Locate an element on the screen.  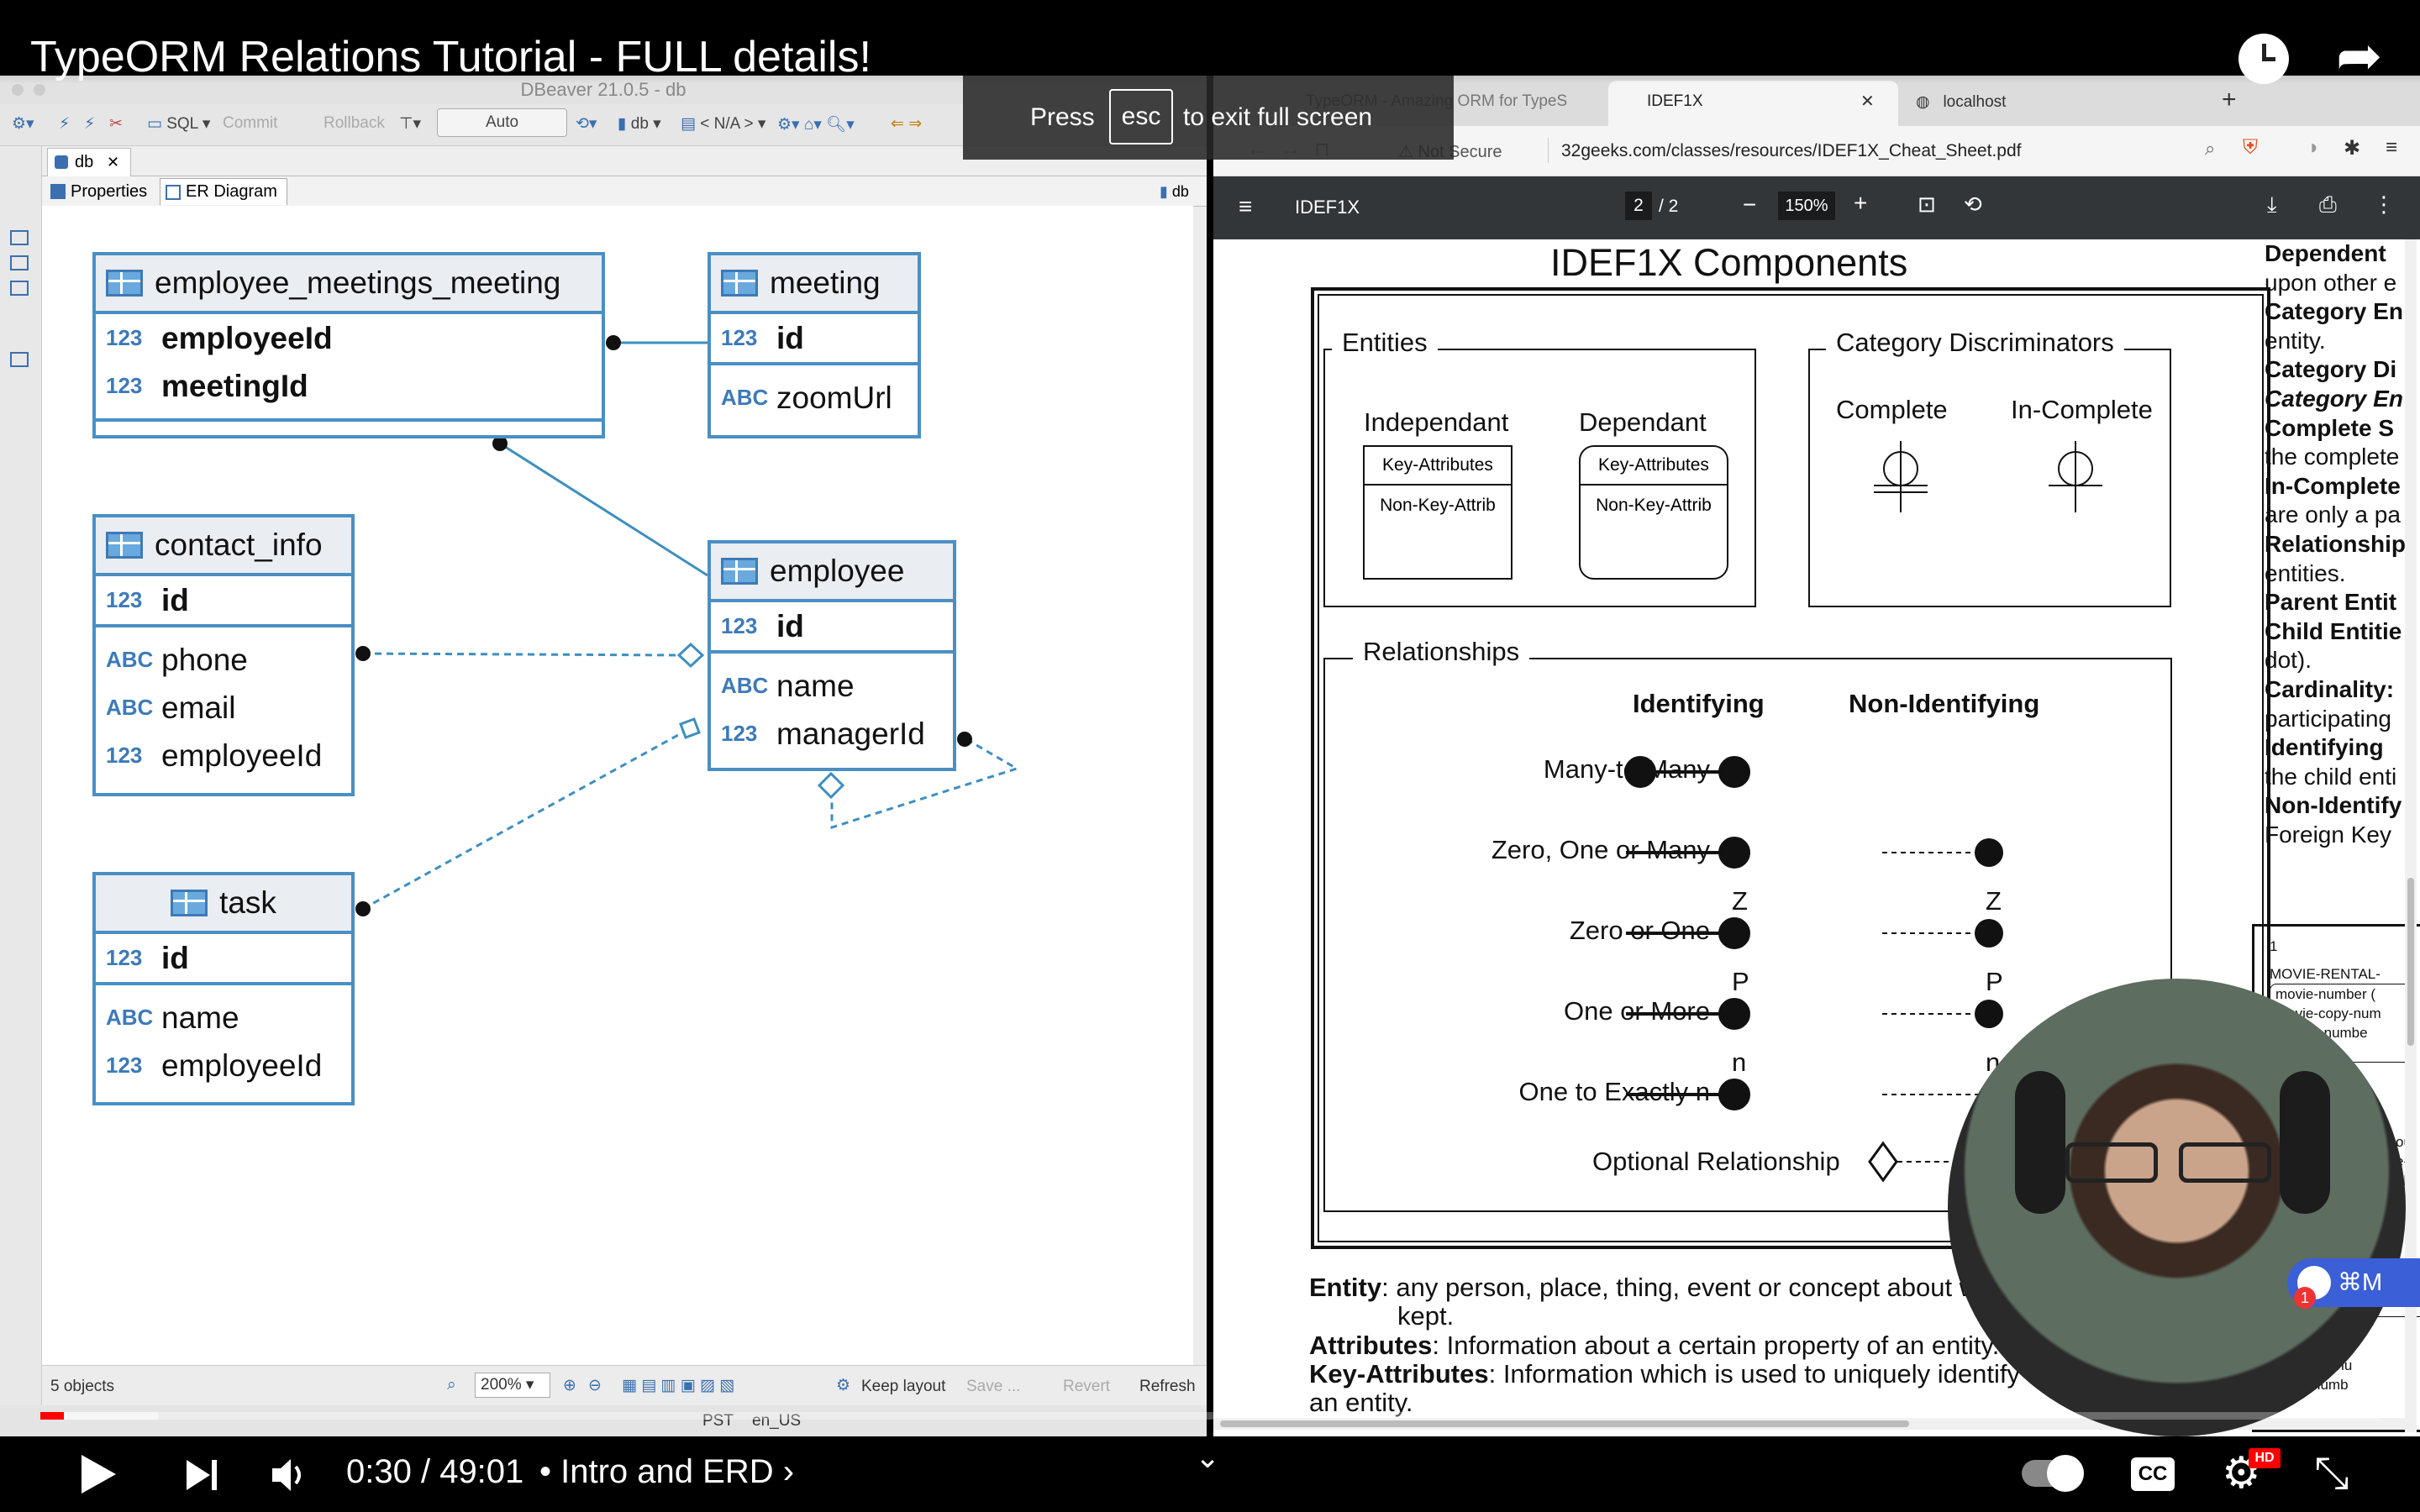
optional-square is located at coordinates (690, 728).